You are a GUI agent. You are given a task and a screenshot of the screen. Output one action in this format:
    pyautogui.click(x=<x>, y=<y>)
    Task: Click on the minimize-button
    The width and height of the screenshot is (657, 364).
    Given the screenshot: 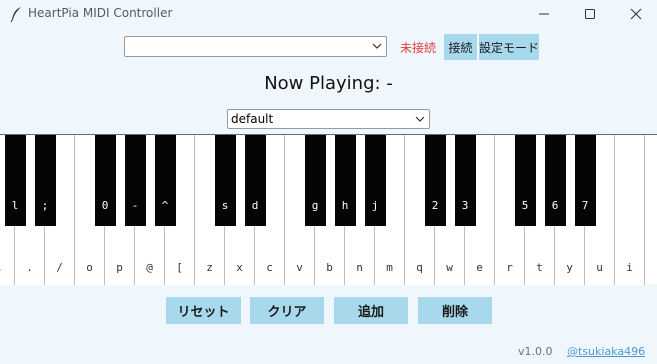 What is the action you would take?
    pyautogui.click(x=544, y=14)
    